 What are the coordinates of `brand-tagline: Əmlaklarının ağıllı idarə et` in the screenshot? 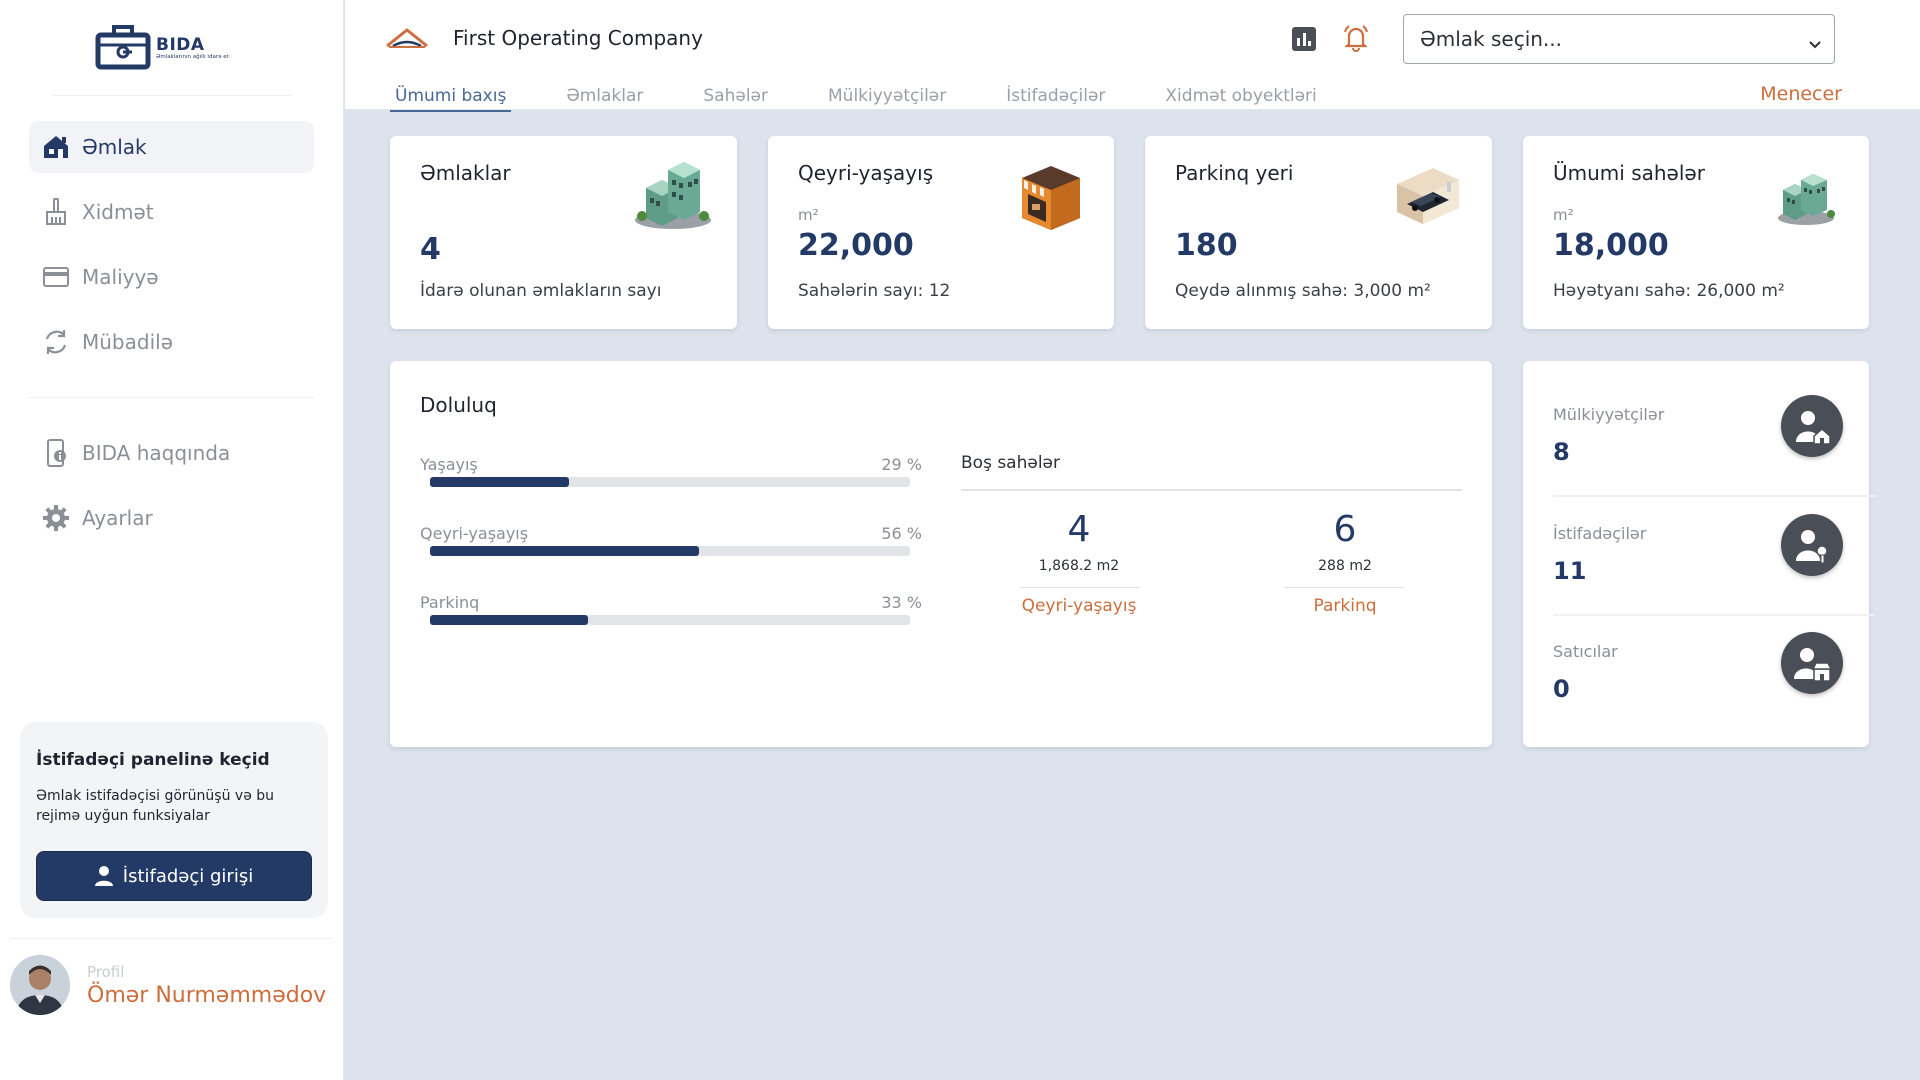 It's located at (192, 56).